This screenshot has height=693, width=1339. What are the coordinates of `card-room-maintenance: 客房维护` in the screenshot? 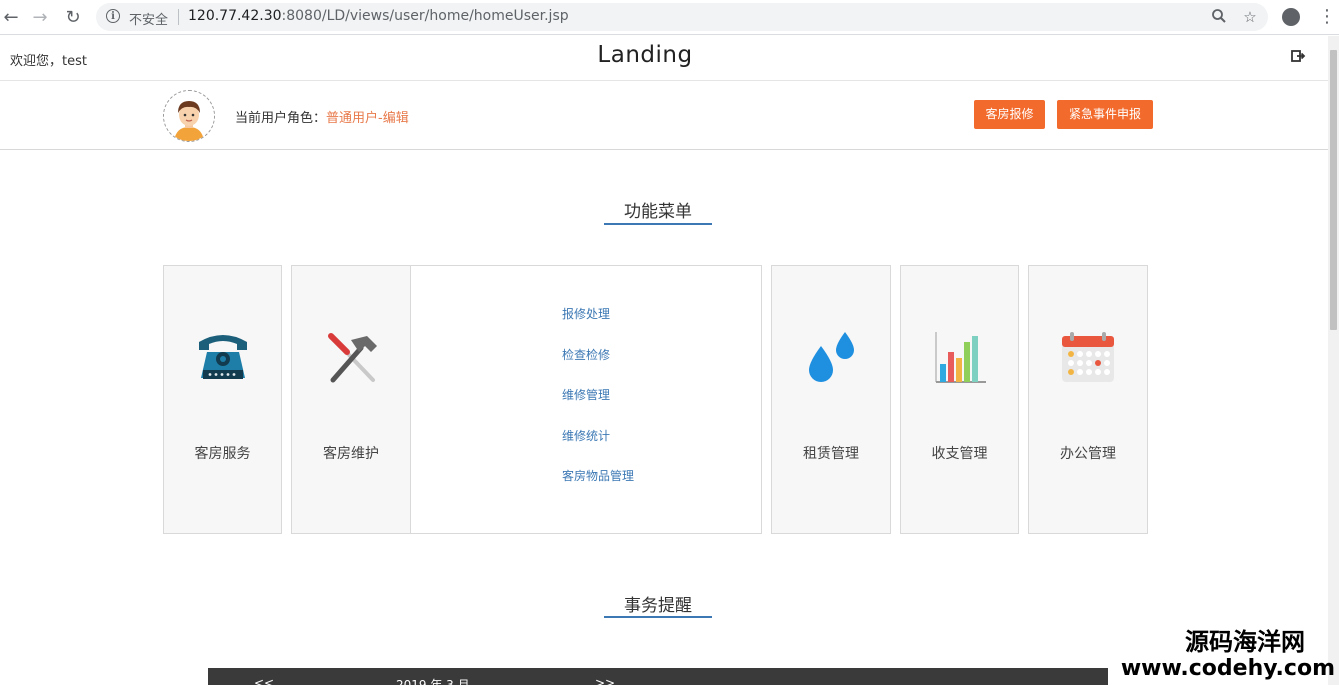 It's located at (351, 399).